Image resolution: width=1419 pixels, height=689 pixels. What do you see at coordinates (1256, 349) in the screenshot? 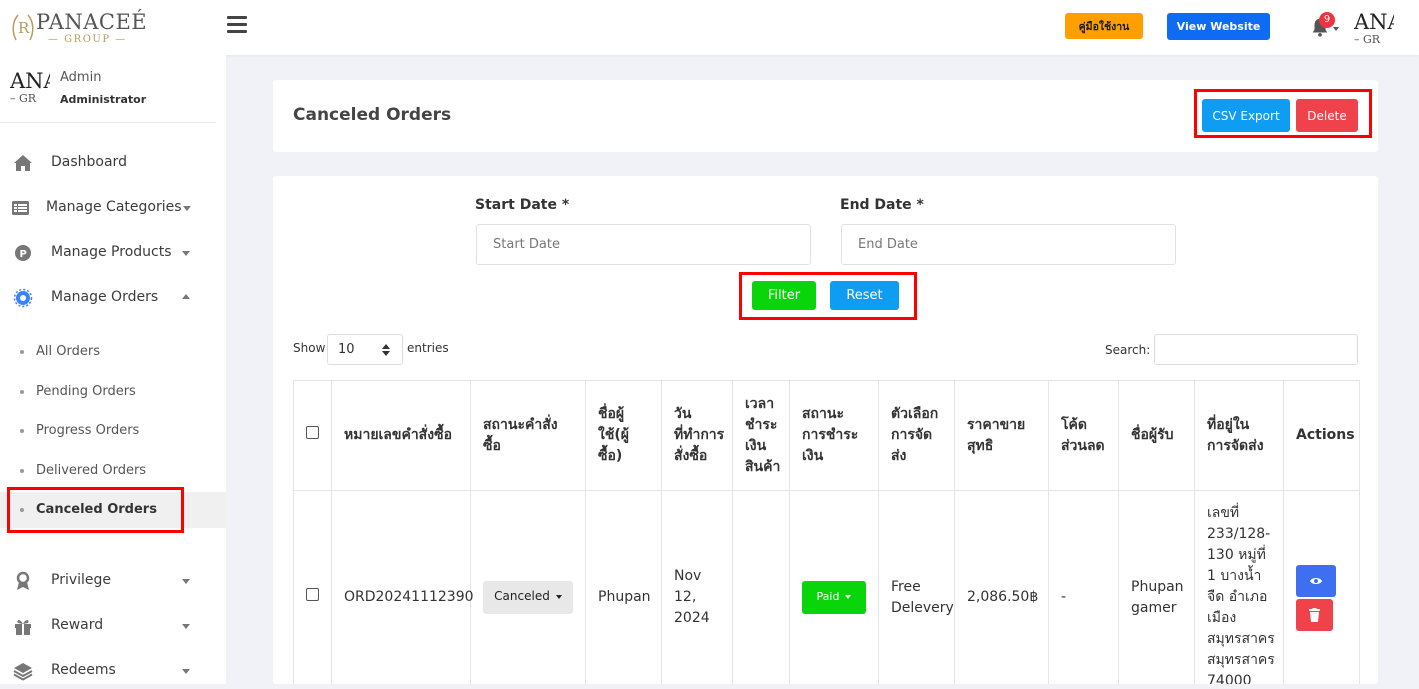
I see `search-input` at bounding box center [1256, 349].